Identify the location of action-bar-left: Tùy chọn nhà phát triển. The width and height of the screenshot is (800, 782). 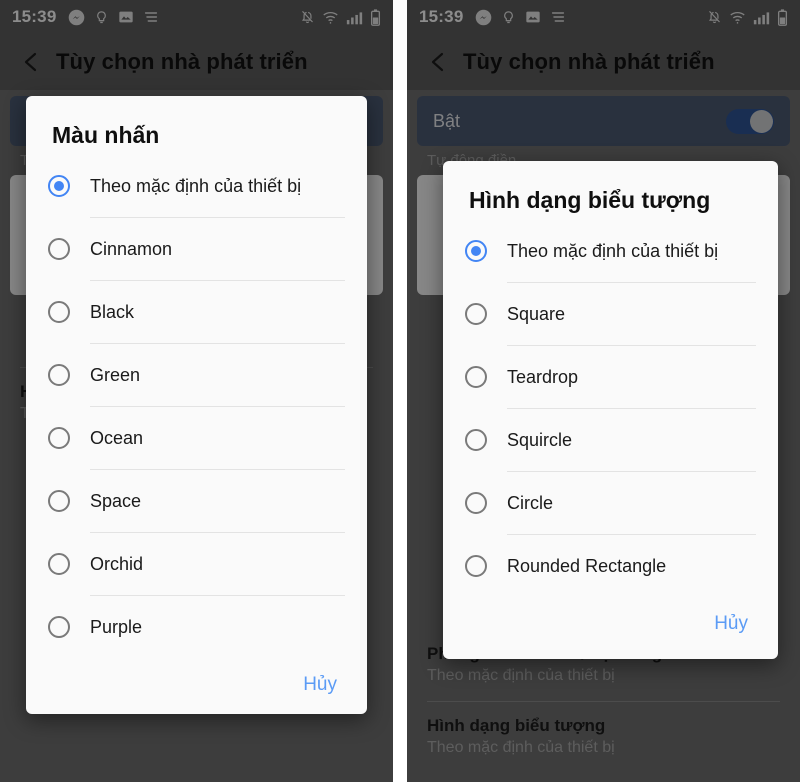
(196, 62).